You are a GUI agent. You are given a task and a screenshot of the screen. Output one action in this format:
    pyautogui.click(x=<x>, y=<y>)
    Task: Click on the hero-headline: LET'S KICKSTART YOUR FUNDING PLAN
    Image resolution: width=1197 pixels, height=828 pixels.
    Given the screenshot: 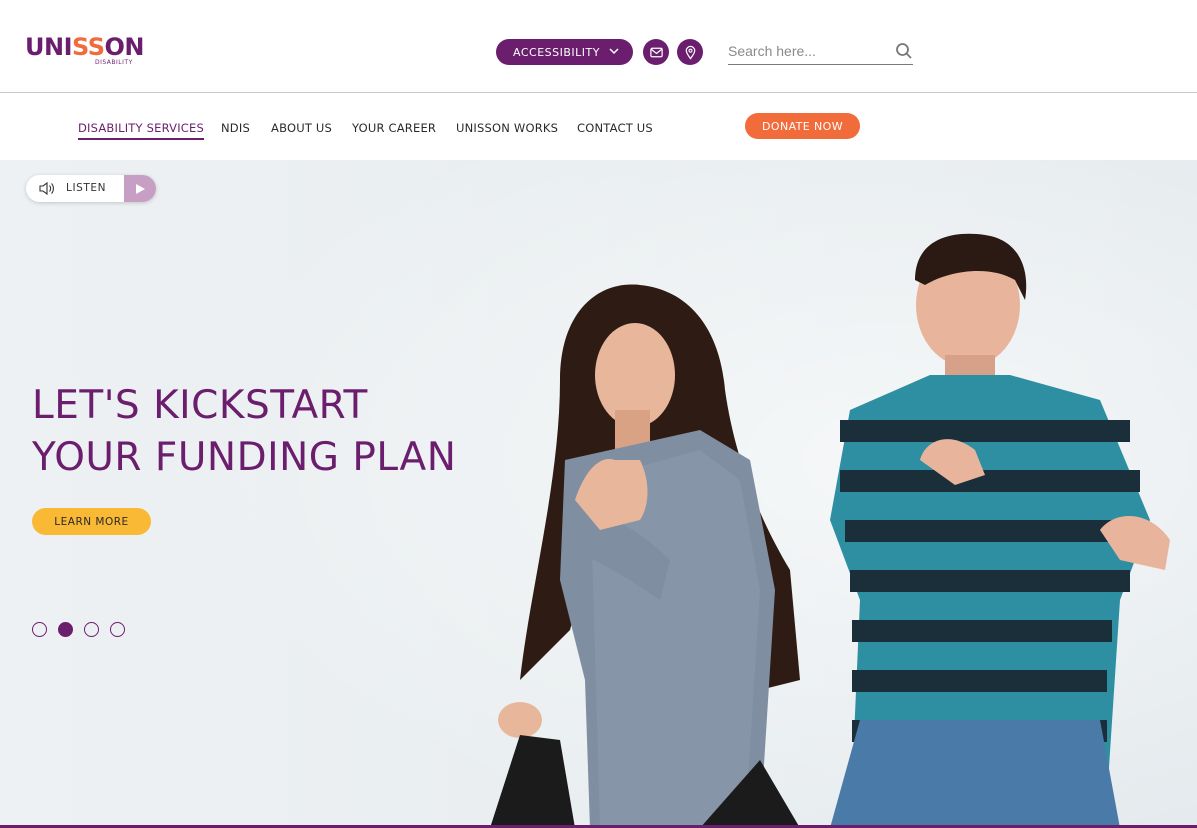 What is the action you would take?
    pyautogui.click(x=292, y=432)
    